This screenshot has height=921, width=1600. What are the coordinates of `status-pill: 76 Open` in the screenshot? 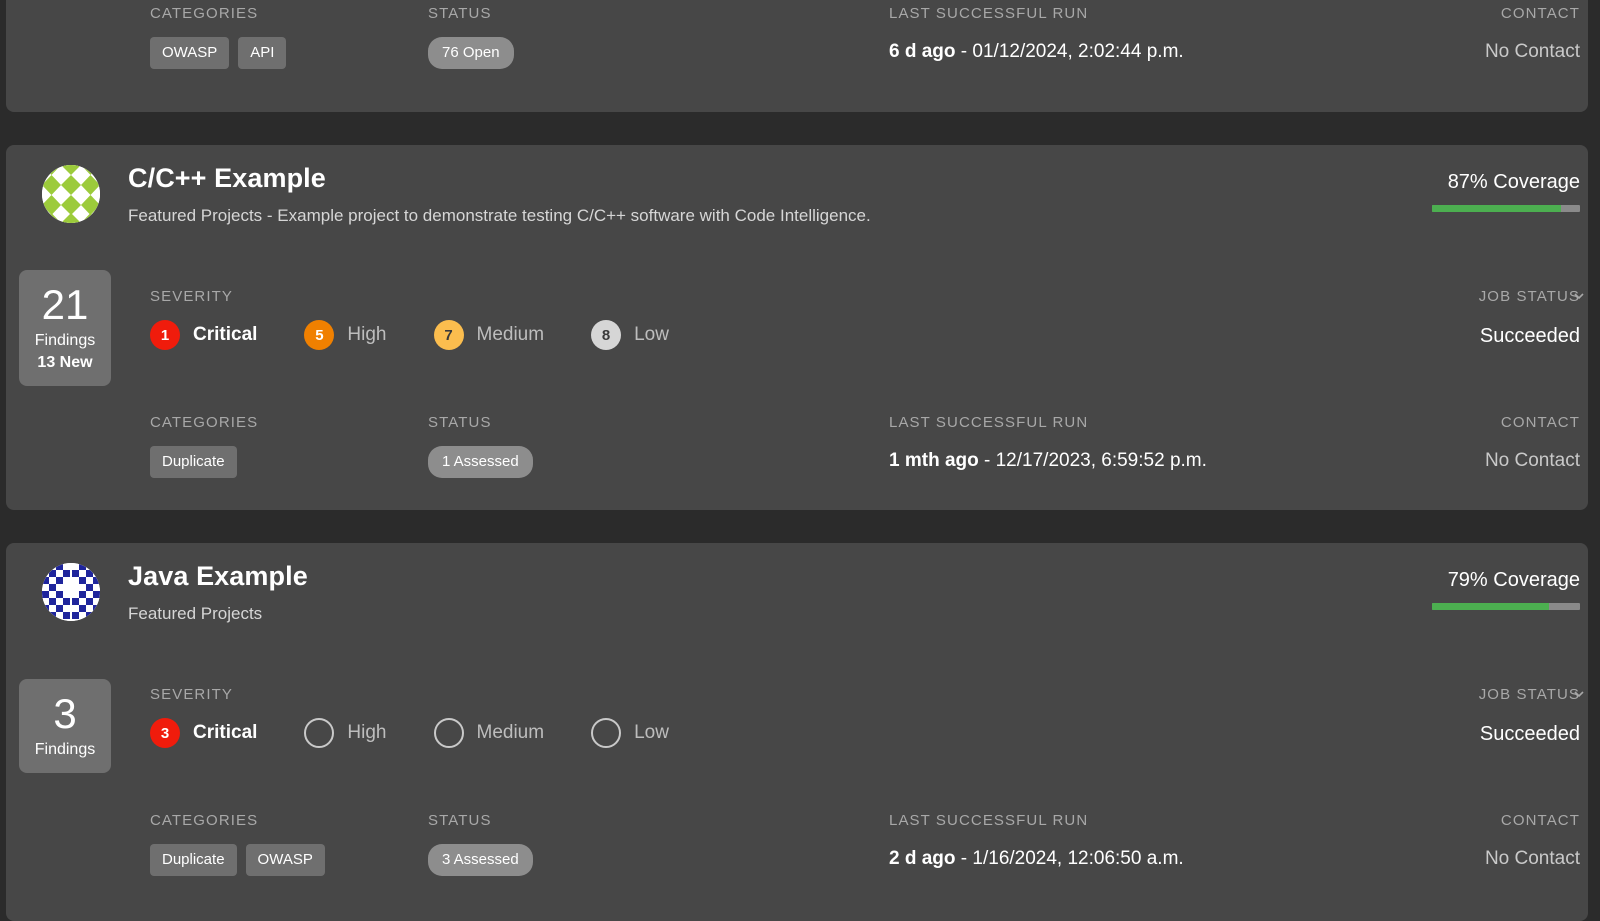 It's located at (471, 53).